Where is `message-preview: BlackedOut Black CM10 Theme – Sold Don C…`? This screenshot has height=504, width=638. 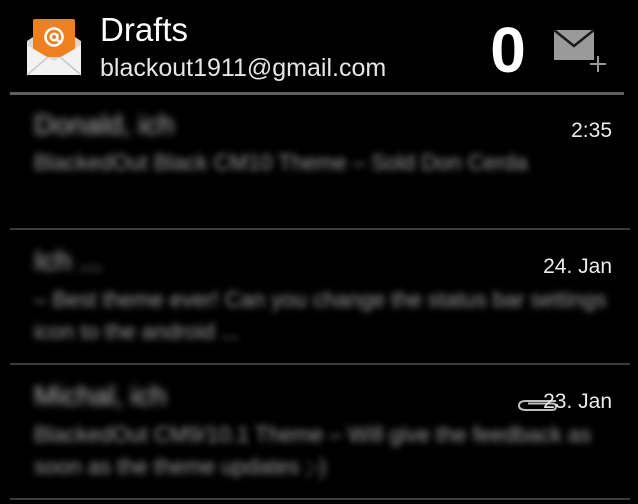
message-preview: BlackedOut Black CM10 Theme – Sold Don C… is located at coordinates (281, 162).